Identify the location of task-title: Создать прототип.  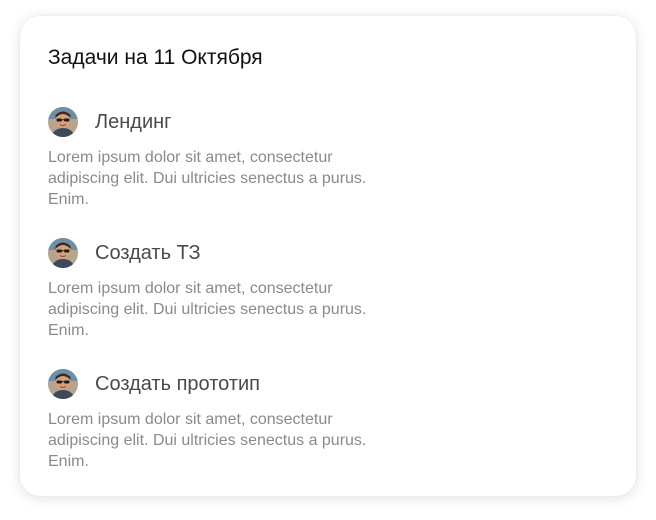
(177, 384).